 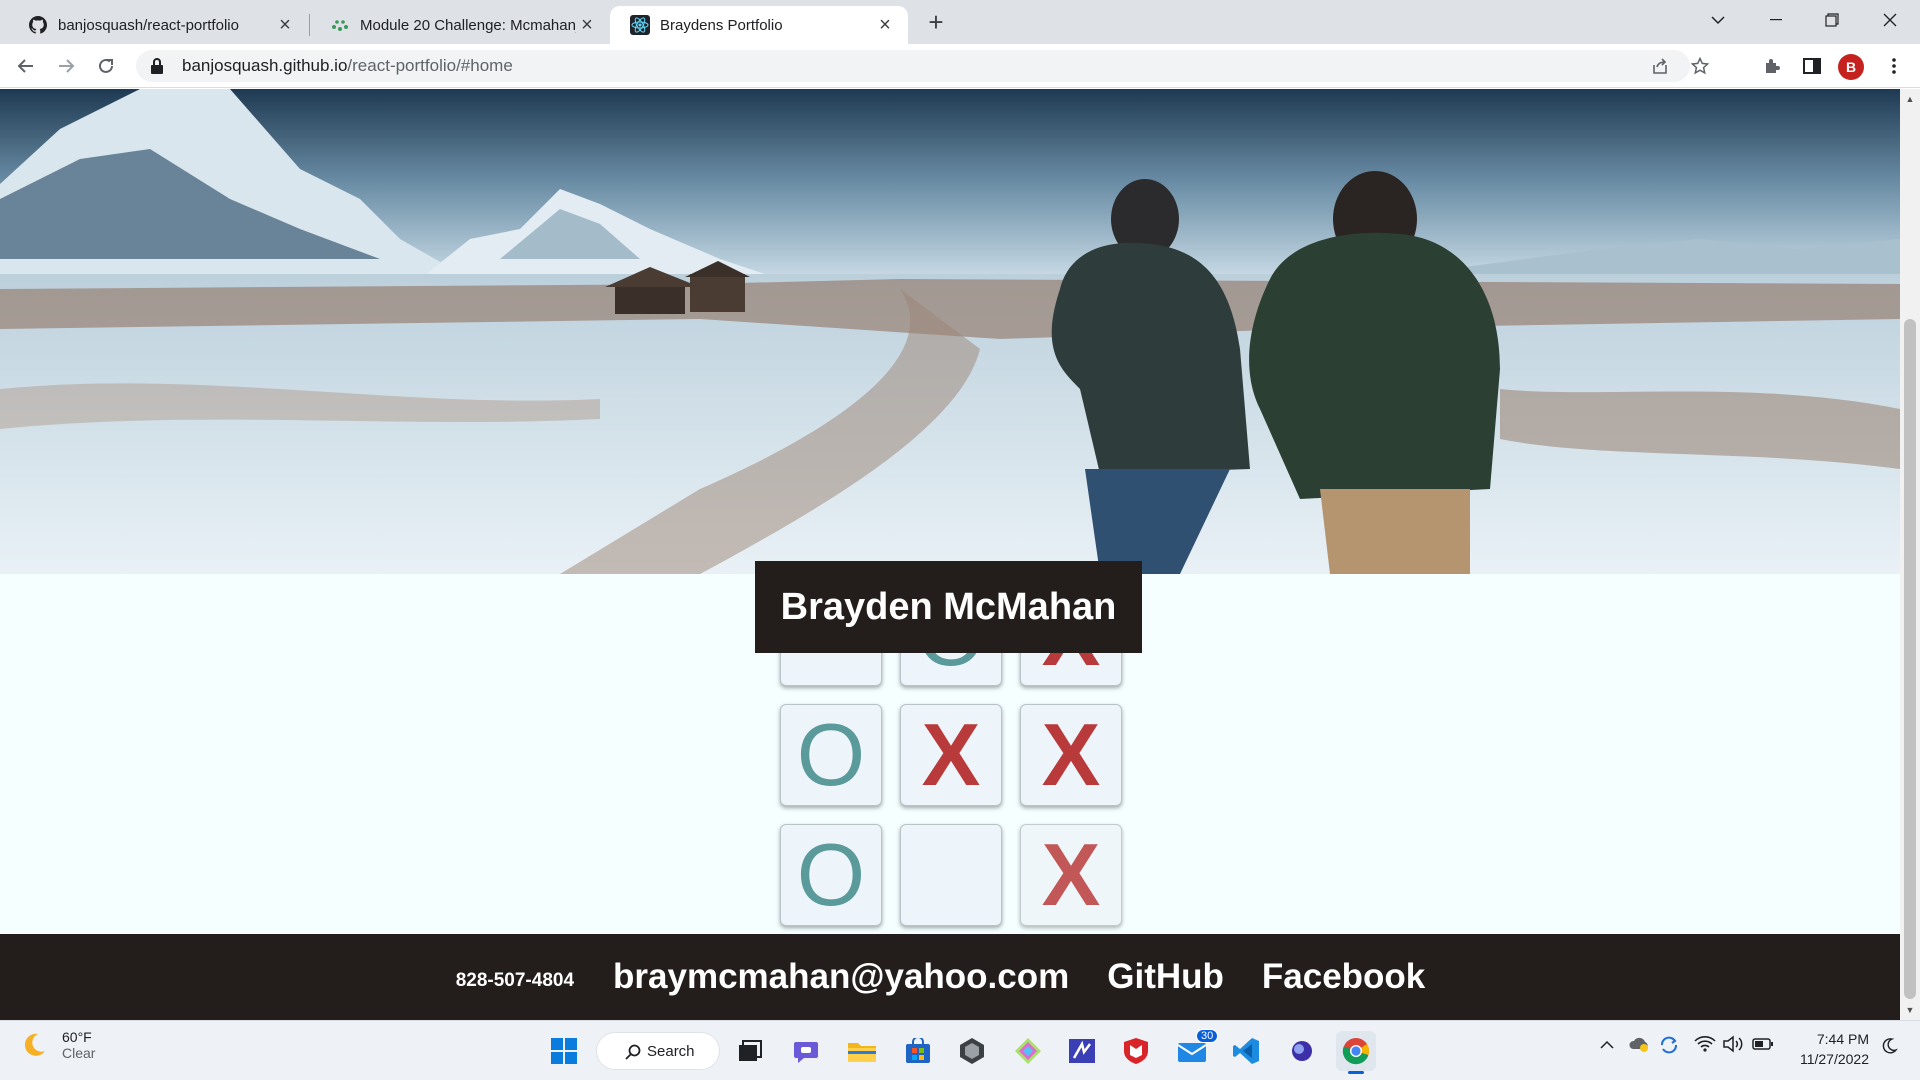 What do you see at coordinates (66, 66) in the screenshot?
I see `forward-button` at bounding box center [66, 66].